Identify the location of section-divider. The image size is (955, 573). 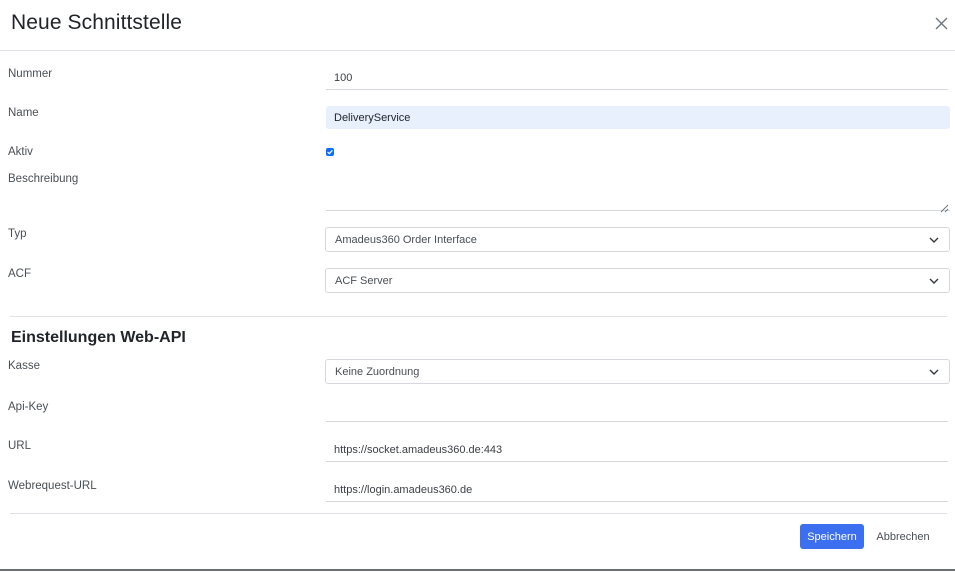
(478, 316).